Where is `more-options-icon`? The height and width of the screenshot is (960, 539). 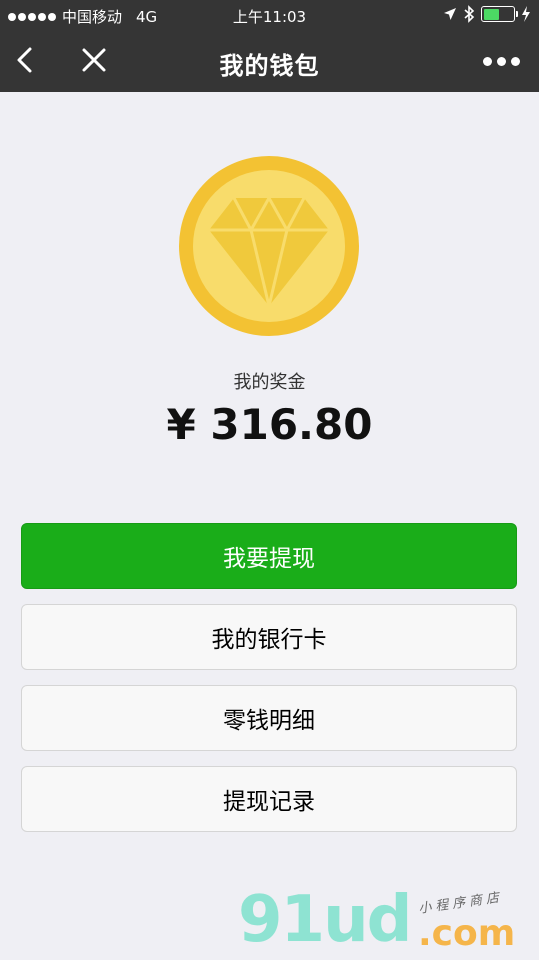 more-options-icon is located at coordinates (503, 61).